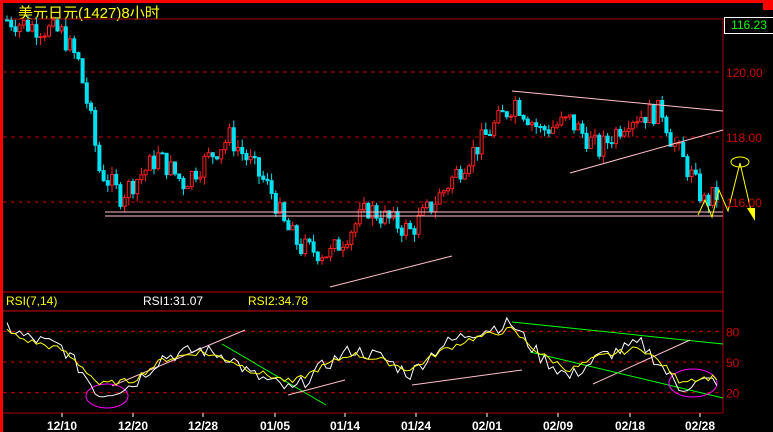  What do you see at coordinates (391, 271) in the screenshot?
I see `trend-line` at bounding box center [391, 271].